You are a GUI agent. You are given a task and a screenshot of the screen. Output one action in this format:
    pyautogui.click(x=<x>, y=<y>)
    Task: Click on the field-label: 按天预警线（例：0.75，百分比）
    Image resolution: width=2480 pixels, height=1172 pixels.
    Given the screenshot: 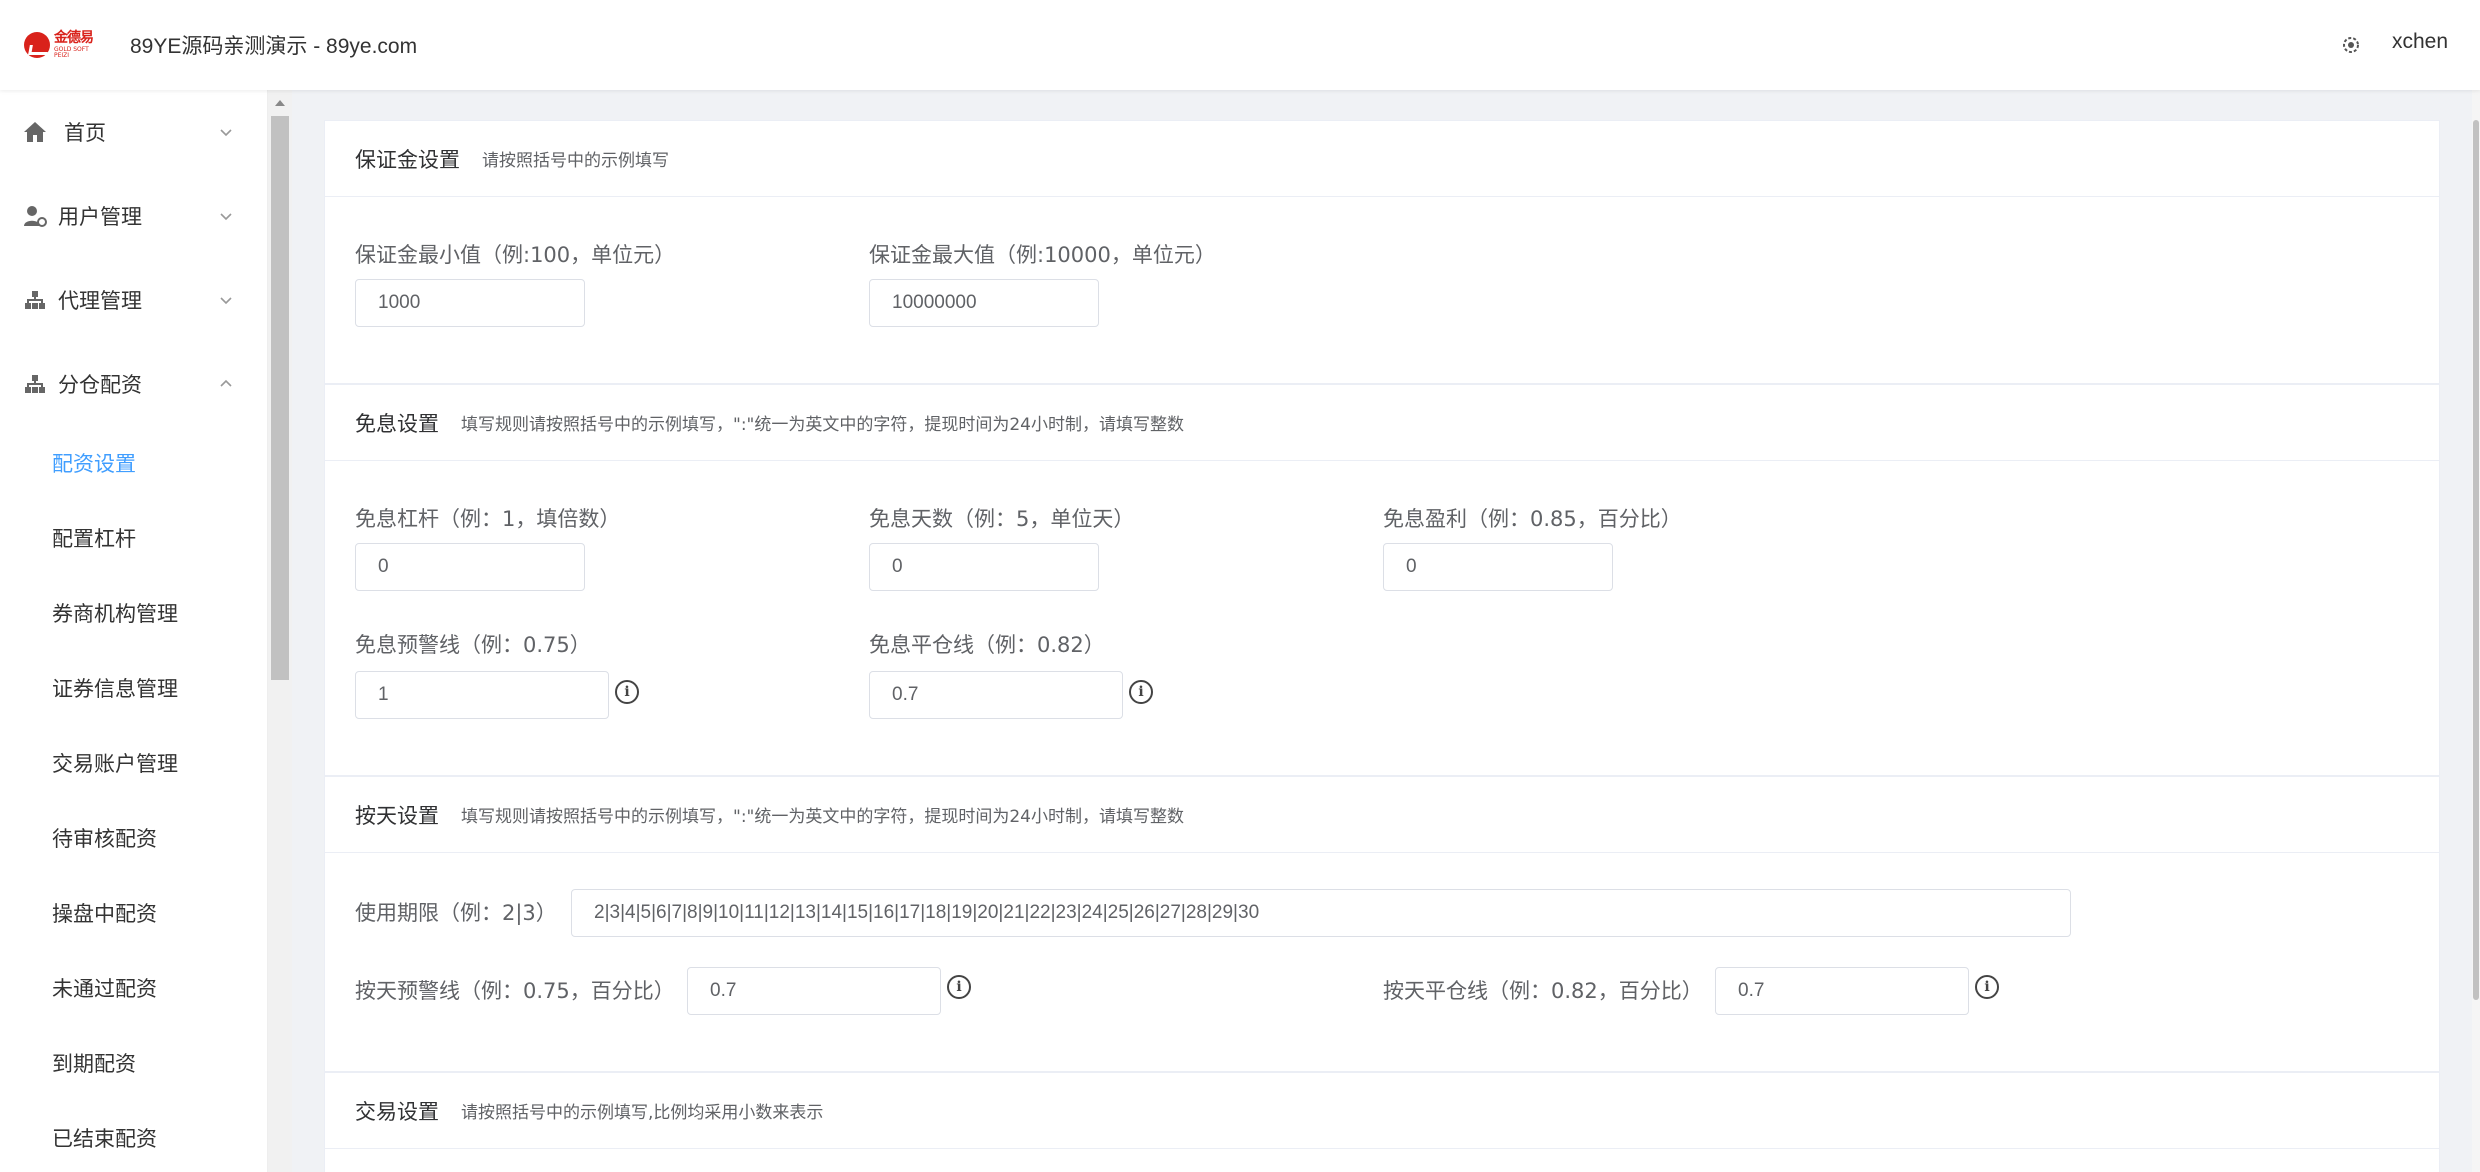 What is the action you would take?
    pyautogui.click(x=515, y=991)
    